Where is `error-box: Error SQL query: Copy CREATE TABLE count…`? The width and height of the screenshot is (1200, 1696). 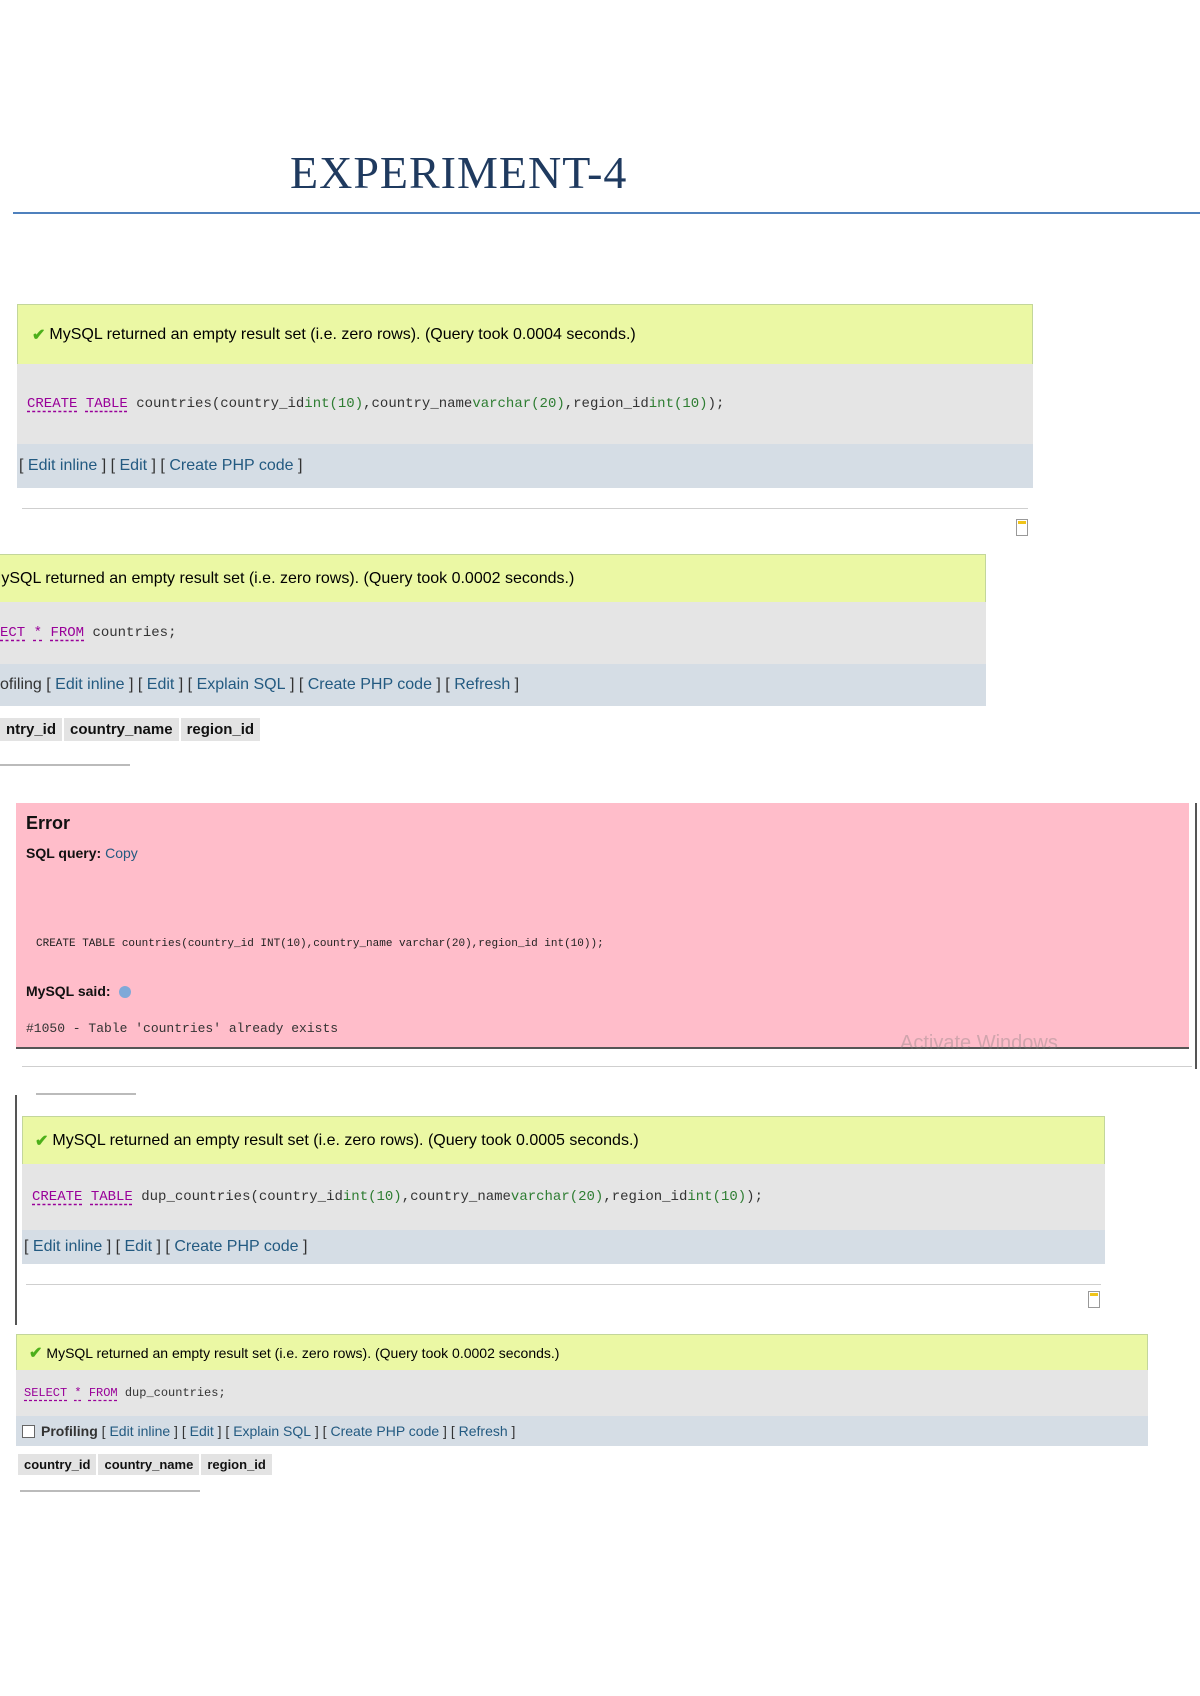 error-box: Error SQL query: Copy CREATE TABLE count… is located at coordinates (602, 926).